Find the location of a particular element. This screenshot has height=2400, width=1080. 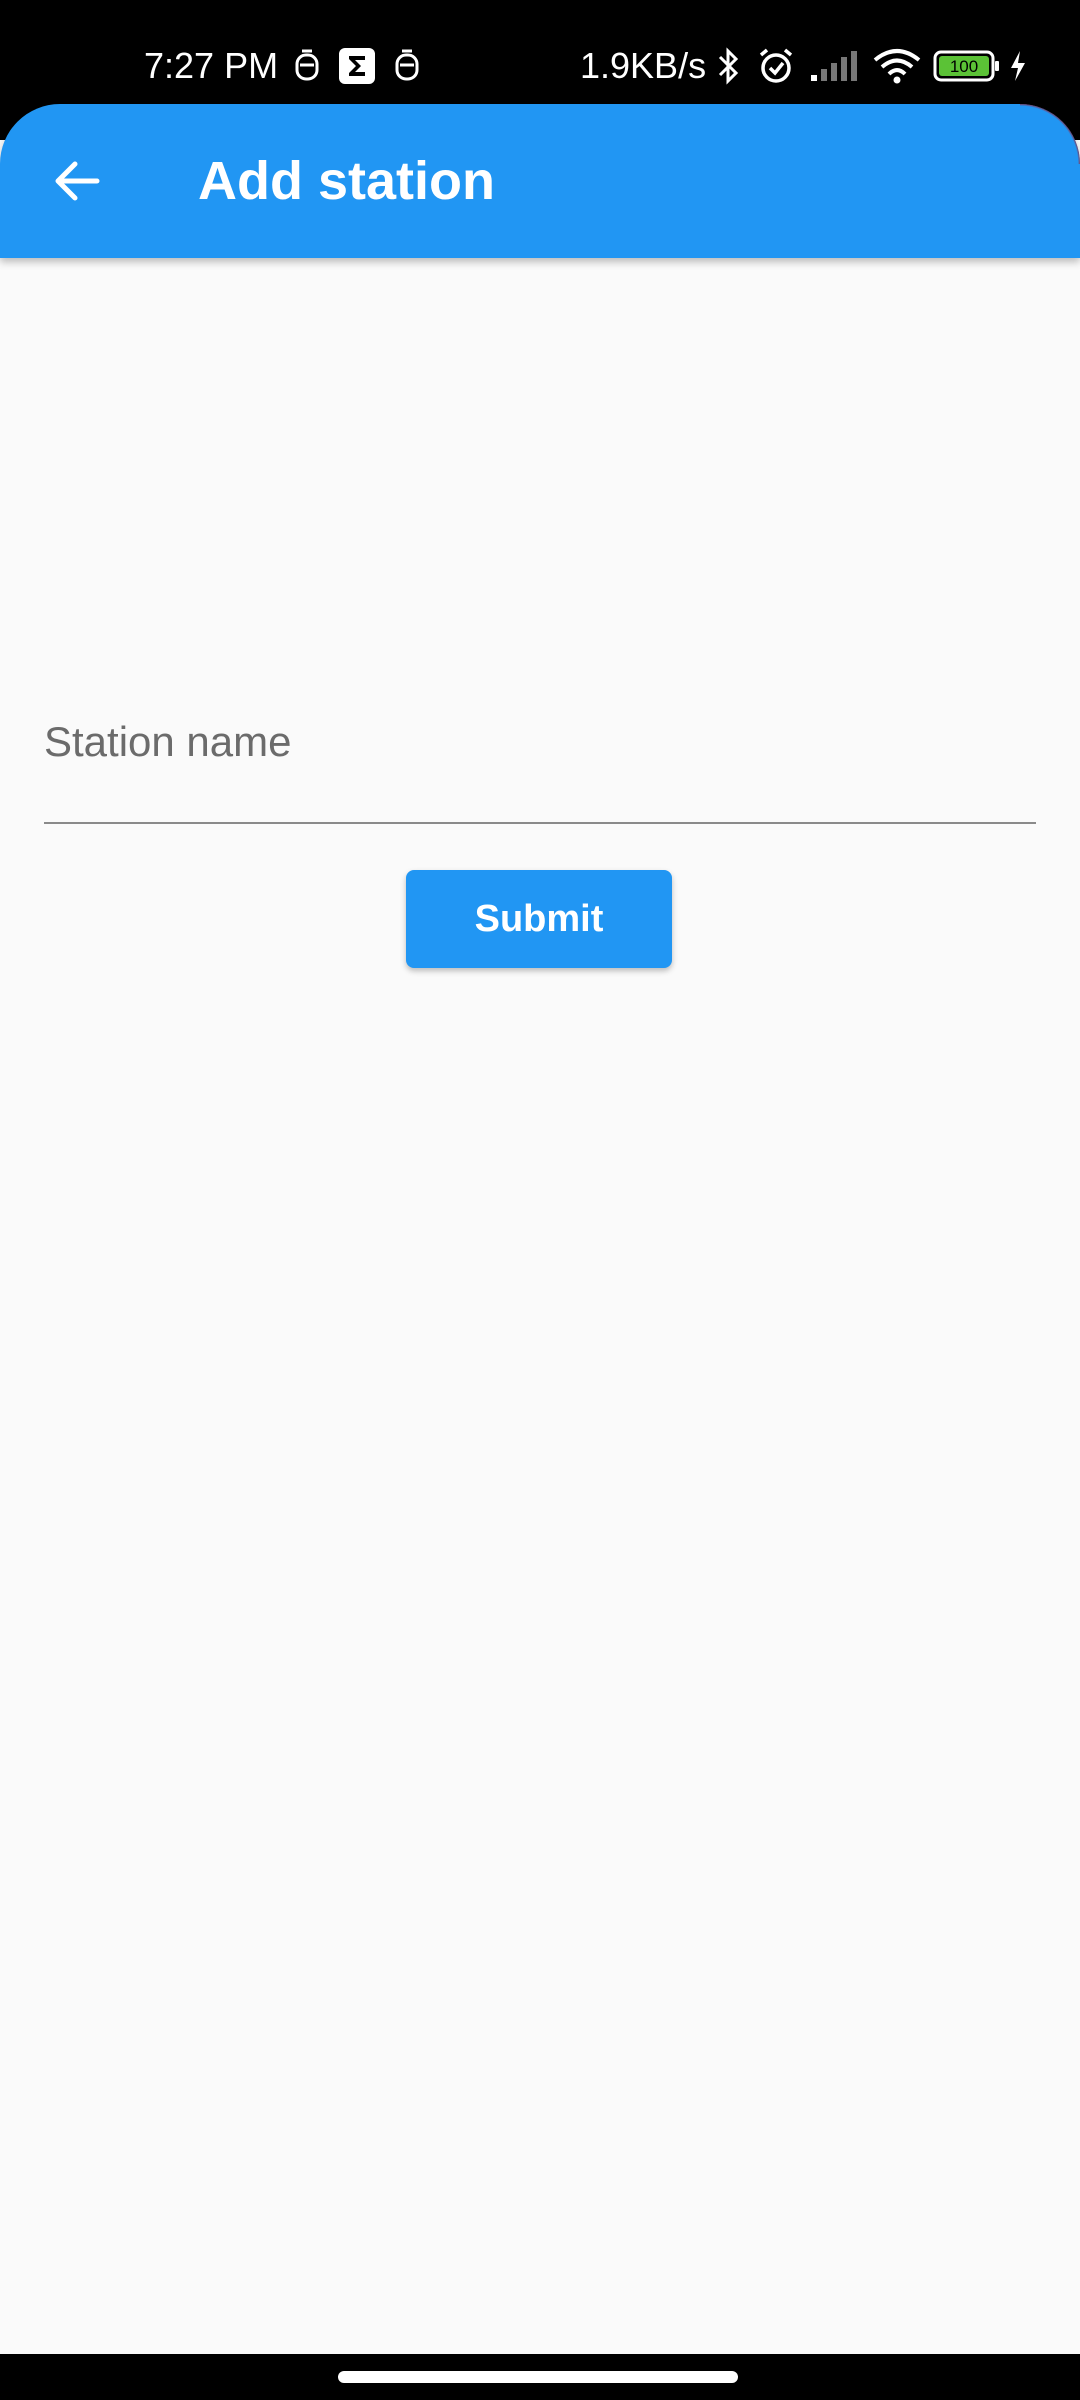

station-name-field is located at coordinates (540, 763).